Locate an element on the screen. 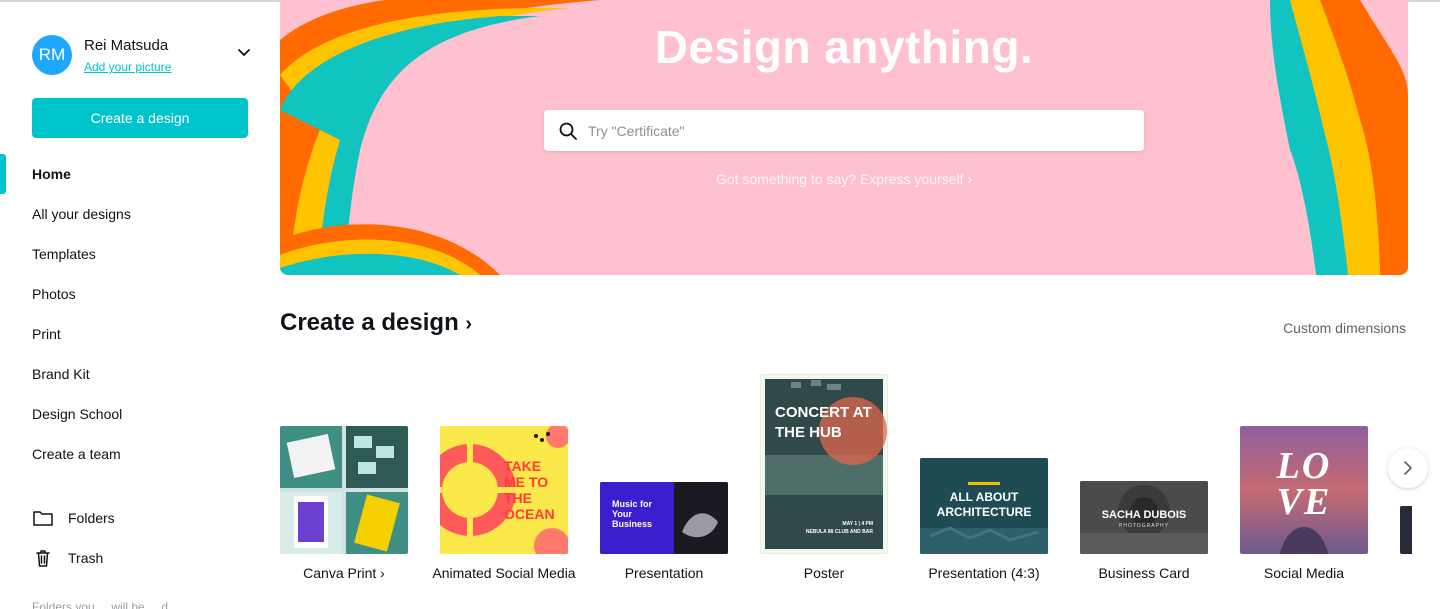 The width and height of the screenshot is (1440, 609). sidebar-item-print: Print is located at coordinates (136, 334).